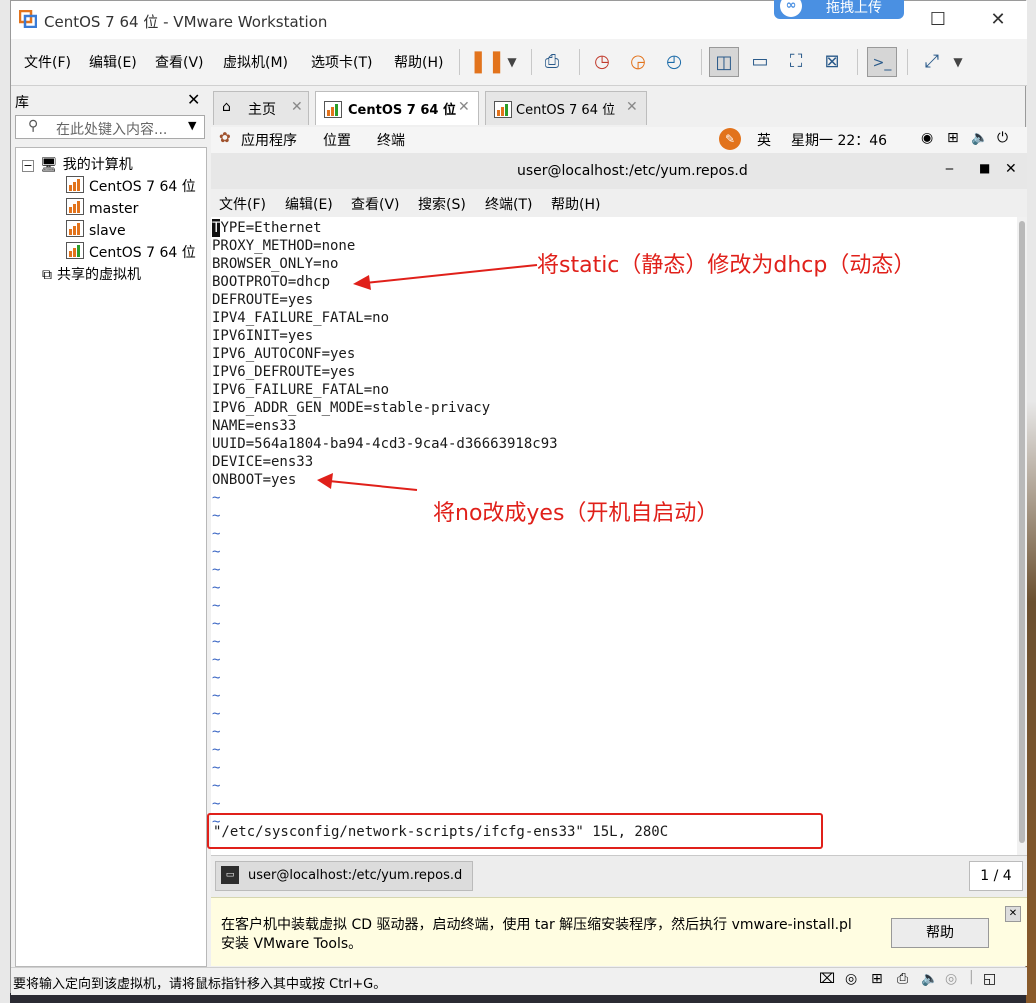 This screenshot has height=1003, width=1036. What do you see at coordinates (979, 138) in the screenshot?
I see `volume-icon: 🔈` at bounding box center [979, 138].